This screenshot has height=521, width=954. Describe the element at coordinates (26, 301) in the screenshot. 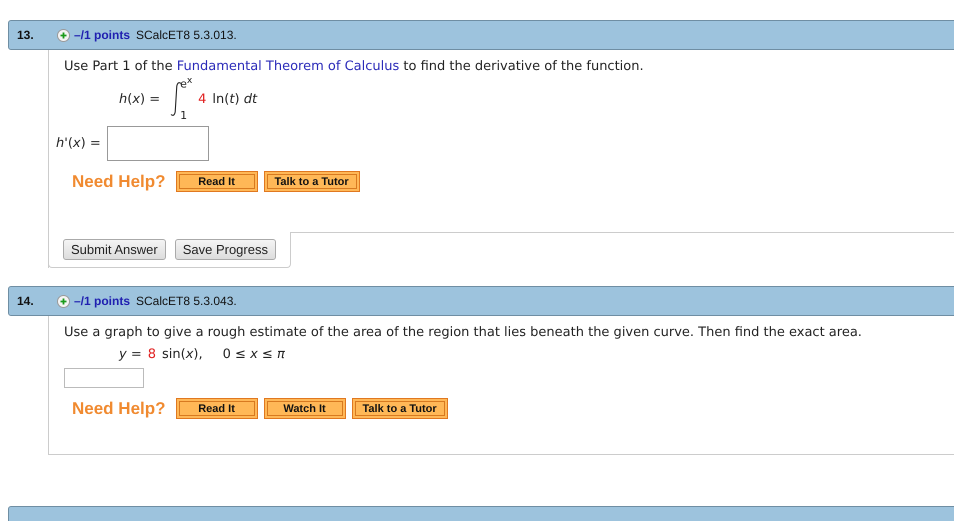

I see `question-number: 14.` at that location.